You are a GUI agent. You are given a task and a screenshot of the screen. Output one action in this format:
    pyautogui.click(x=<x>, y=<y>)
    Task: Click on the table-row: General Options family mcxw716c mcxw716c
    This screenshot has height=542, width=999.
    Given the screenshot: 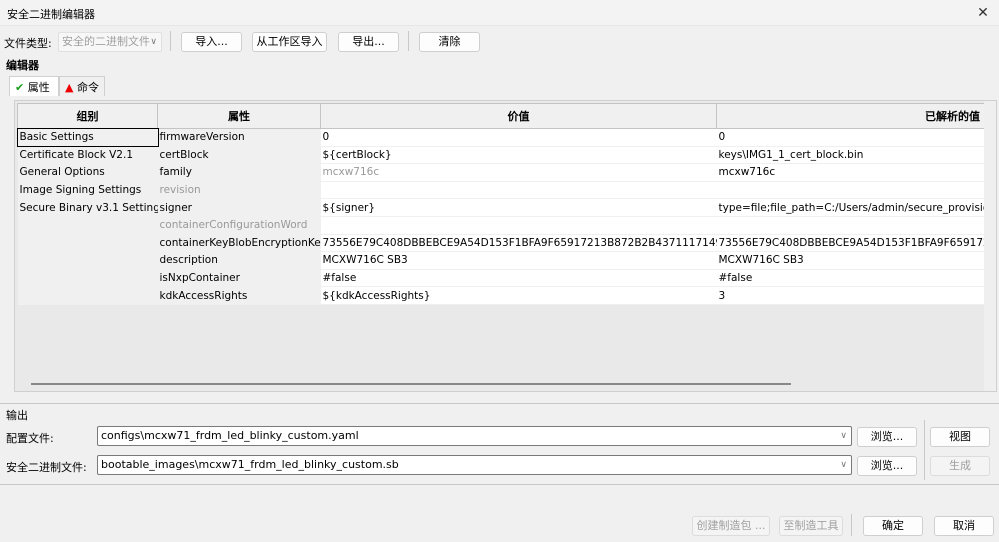 What is the action you would take?
    pyautogui.click(x=501, y=172)
    